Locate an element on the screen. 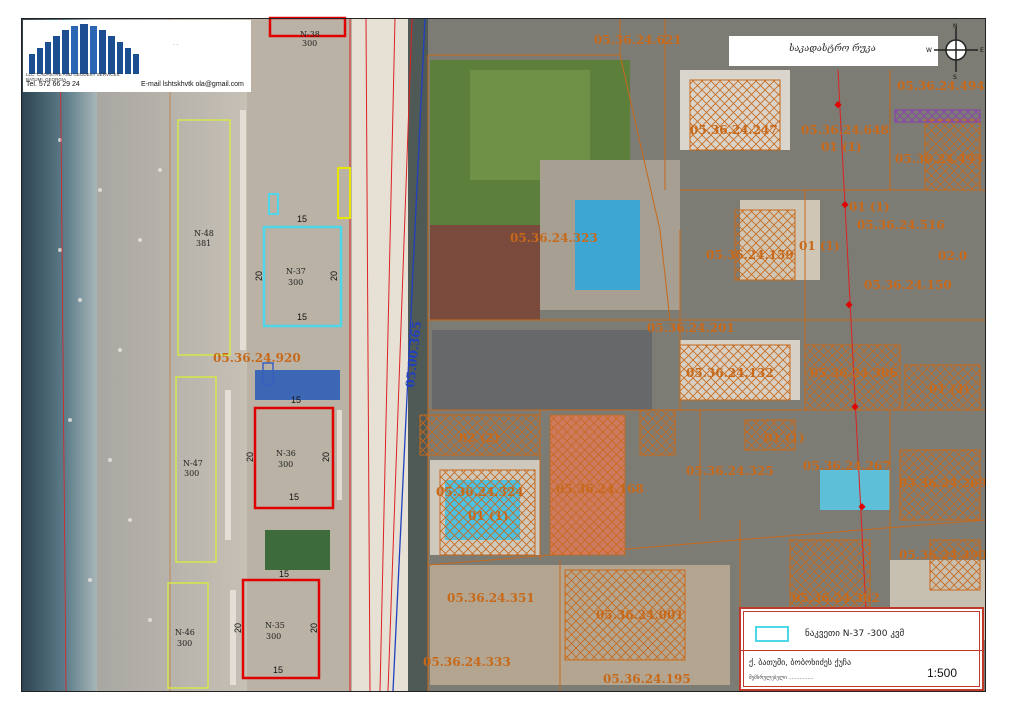  parcel-label: 02.0 is located at coordinates (952, 256).